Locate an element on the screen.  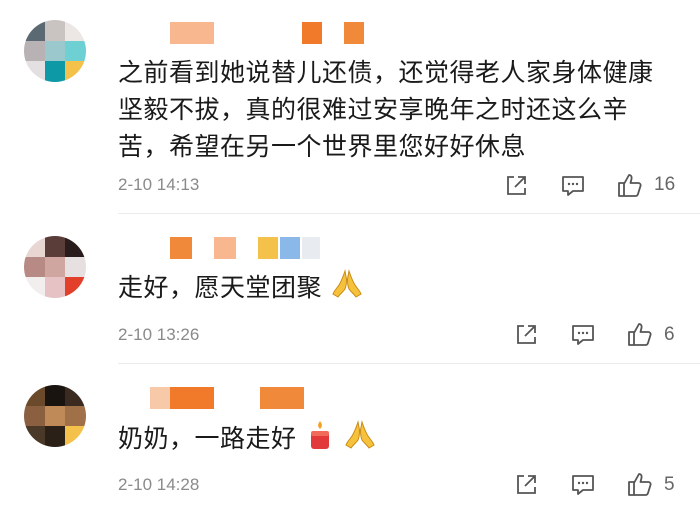
like-count: 5 is located at coordinates (669, 484).